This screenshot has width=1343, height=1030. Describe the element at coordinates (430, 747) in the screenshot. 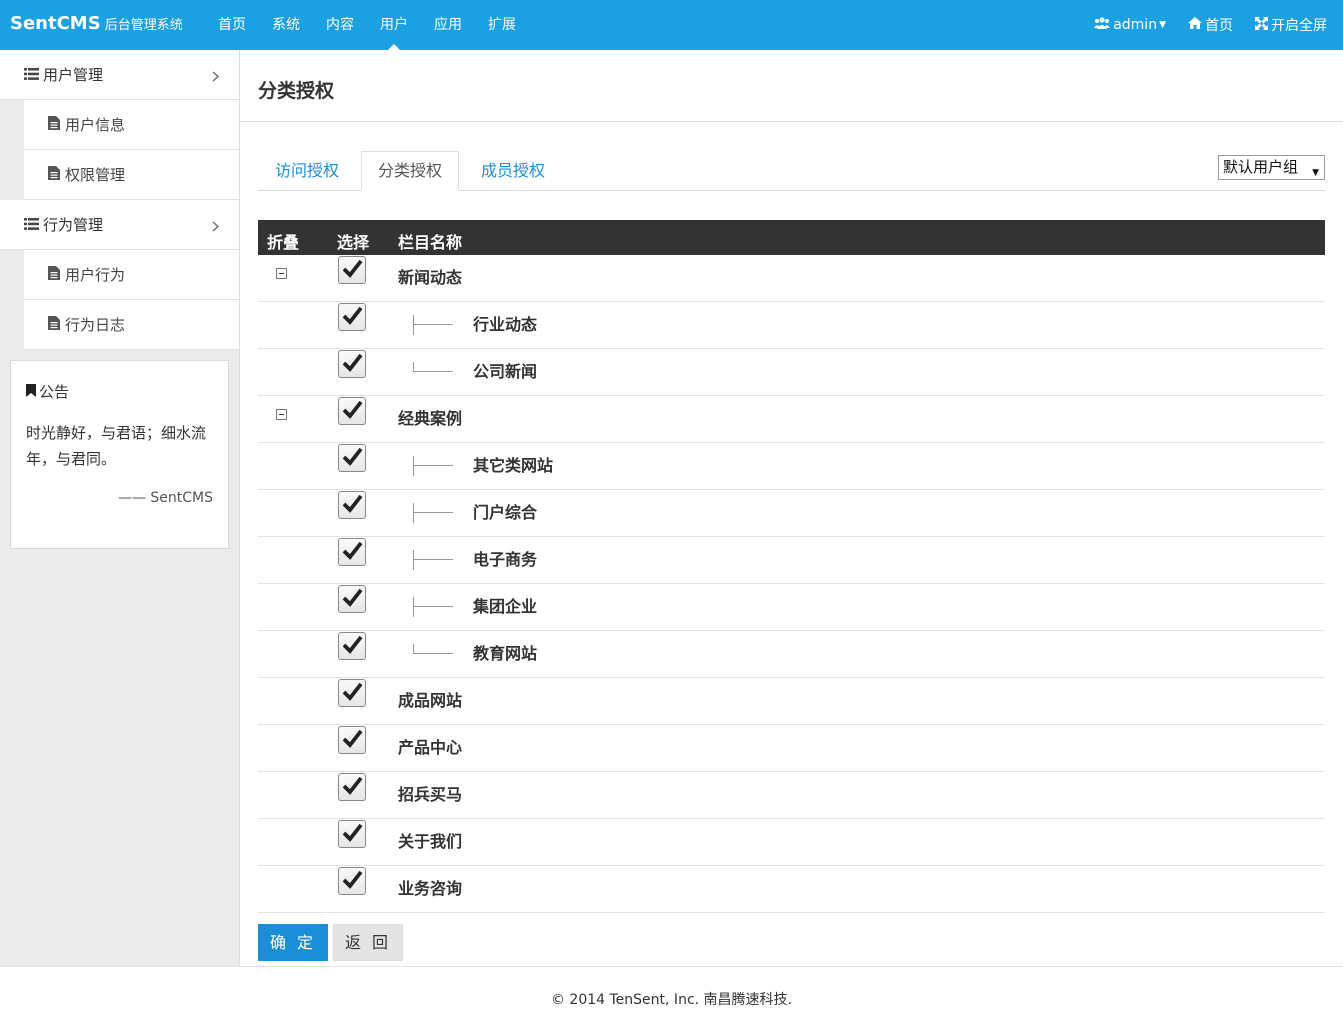

I see `category-name: 产品中心` at that location.